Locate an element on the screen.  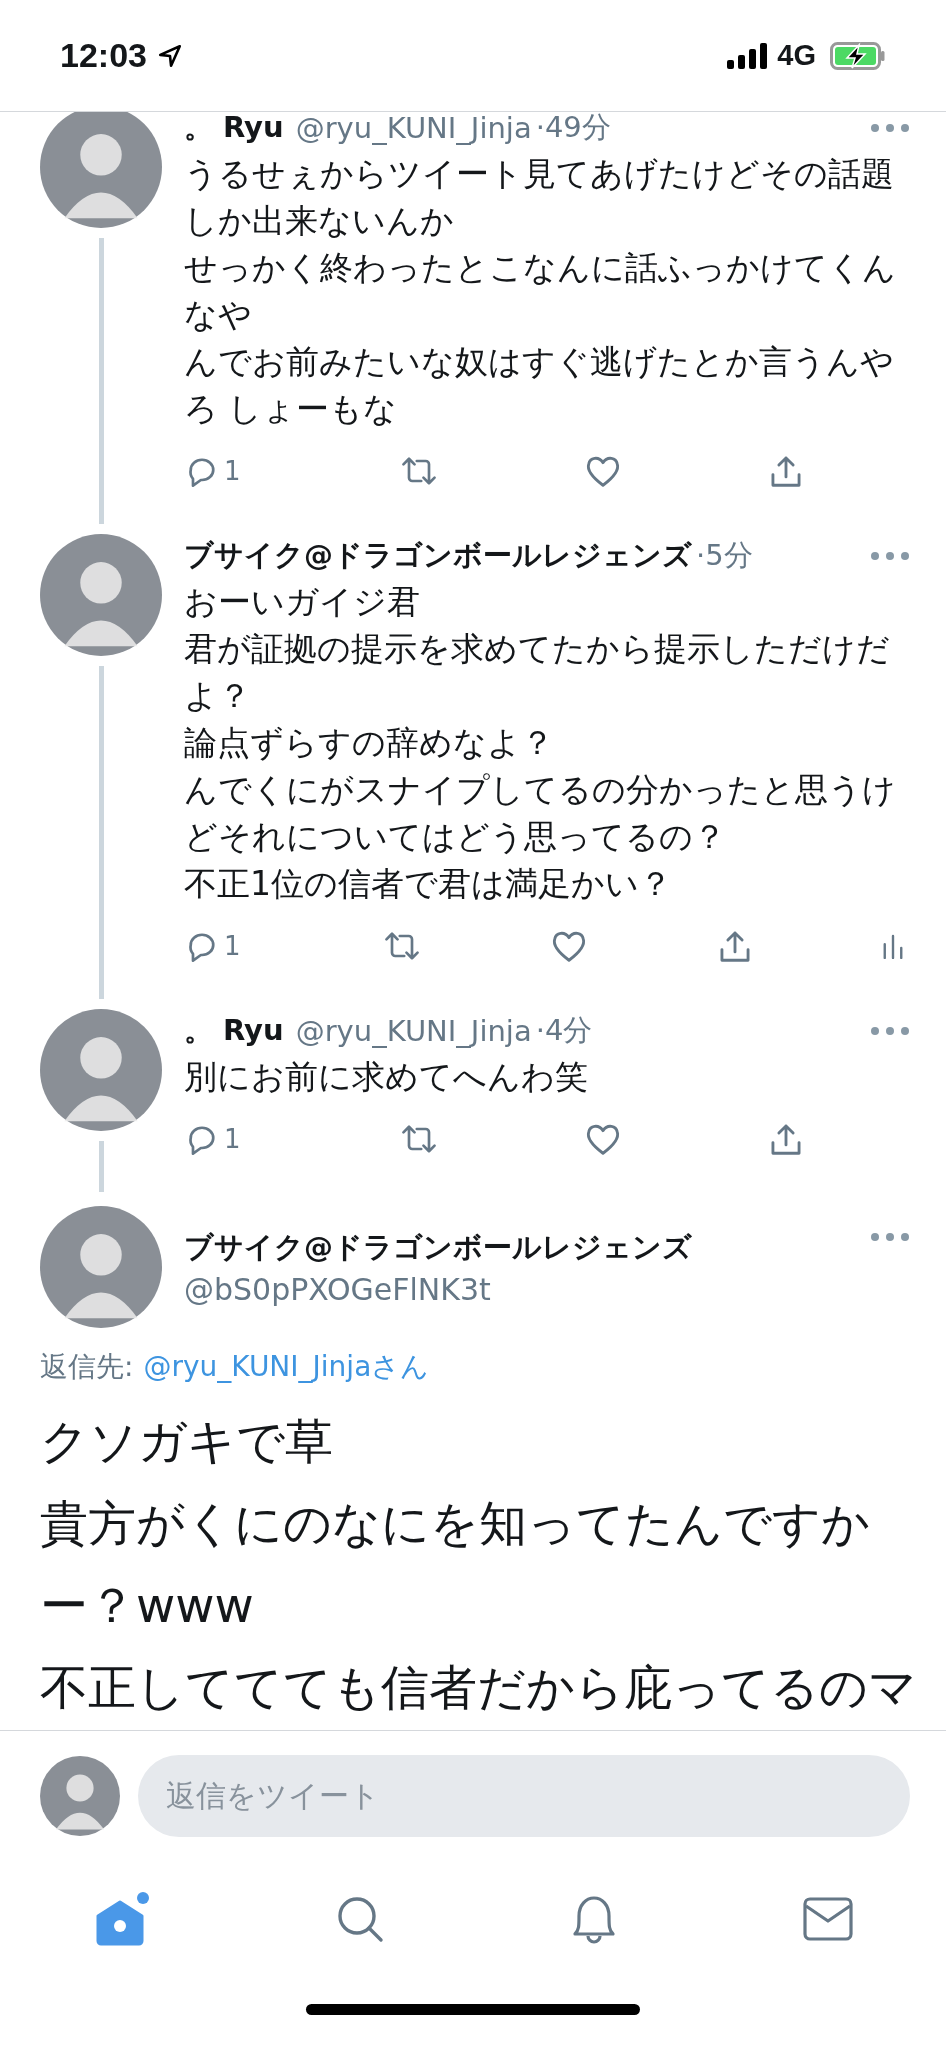
messages-icon is located at coordinates (828, 1919).